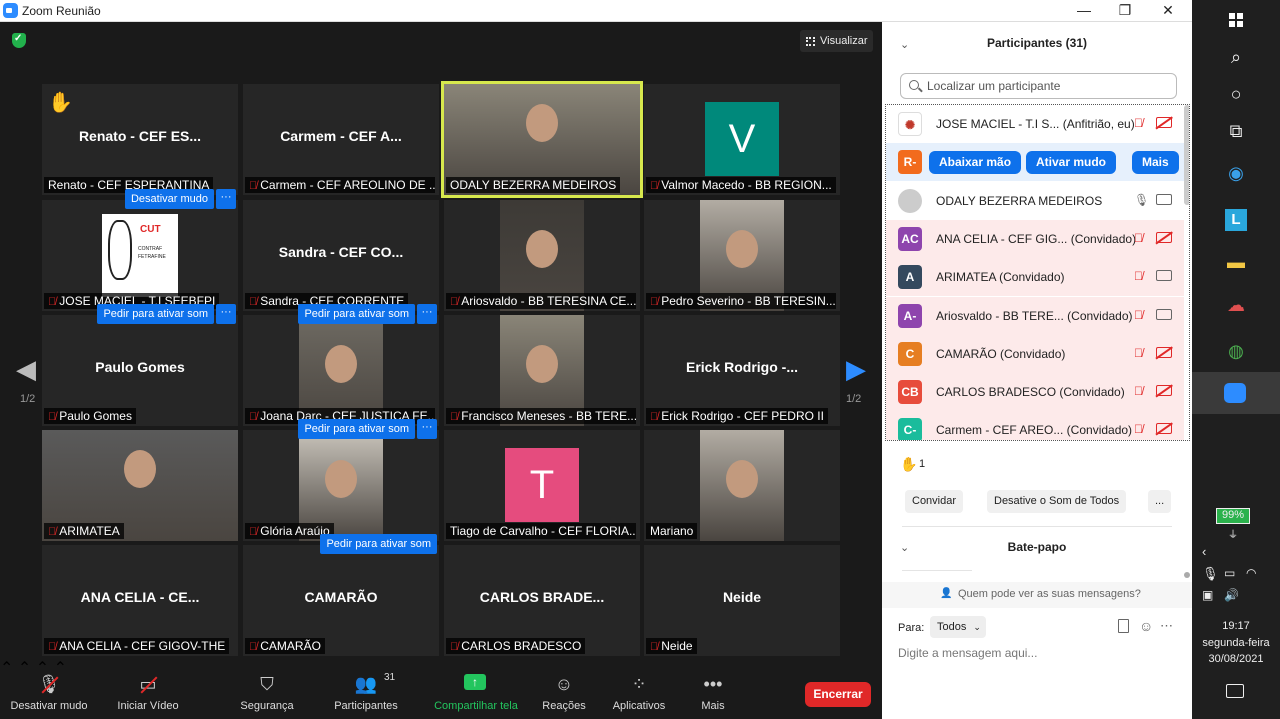  Describe the element at coordinates (1233, 516) in the screenshot. I see `battery-indicator: 99%` at that location.